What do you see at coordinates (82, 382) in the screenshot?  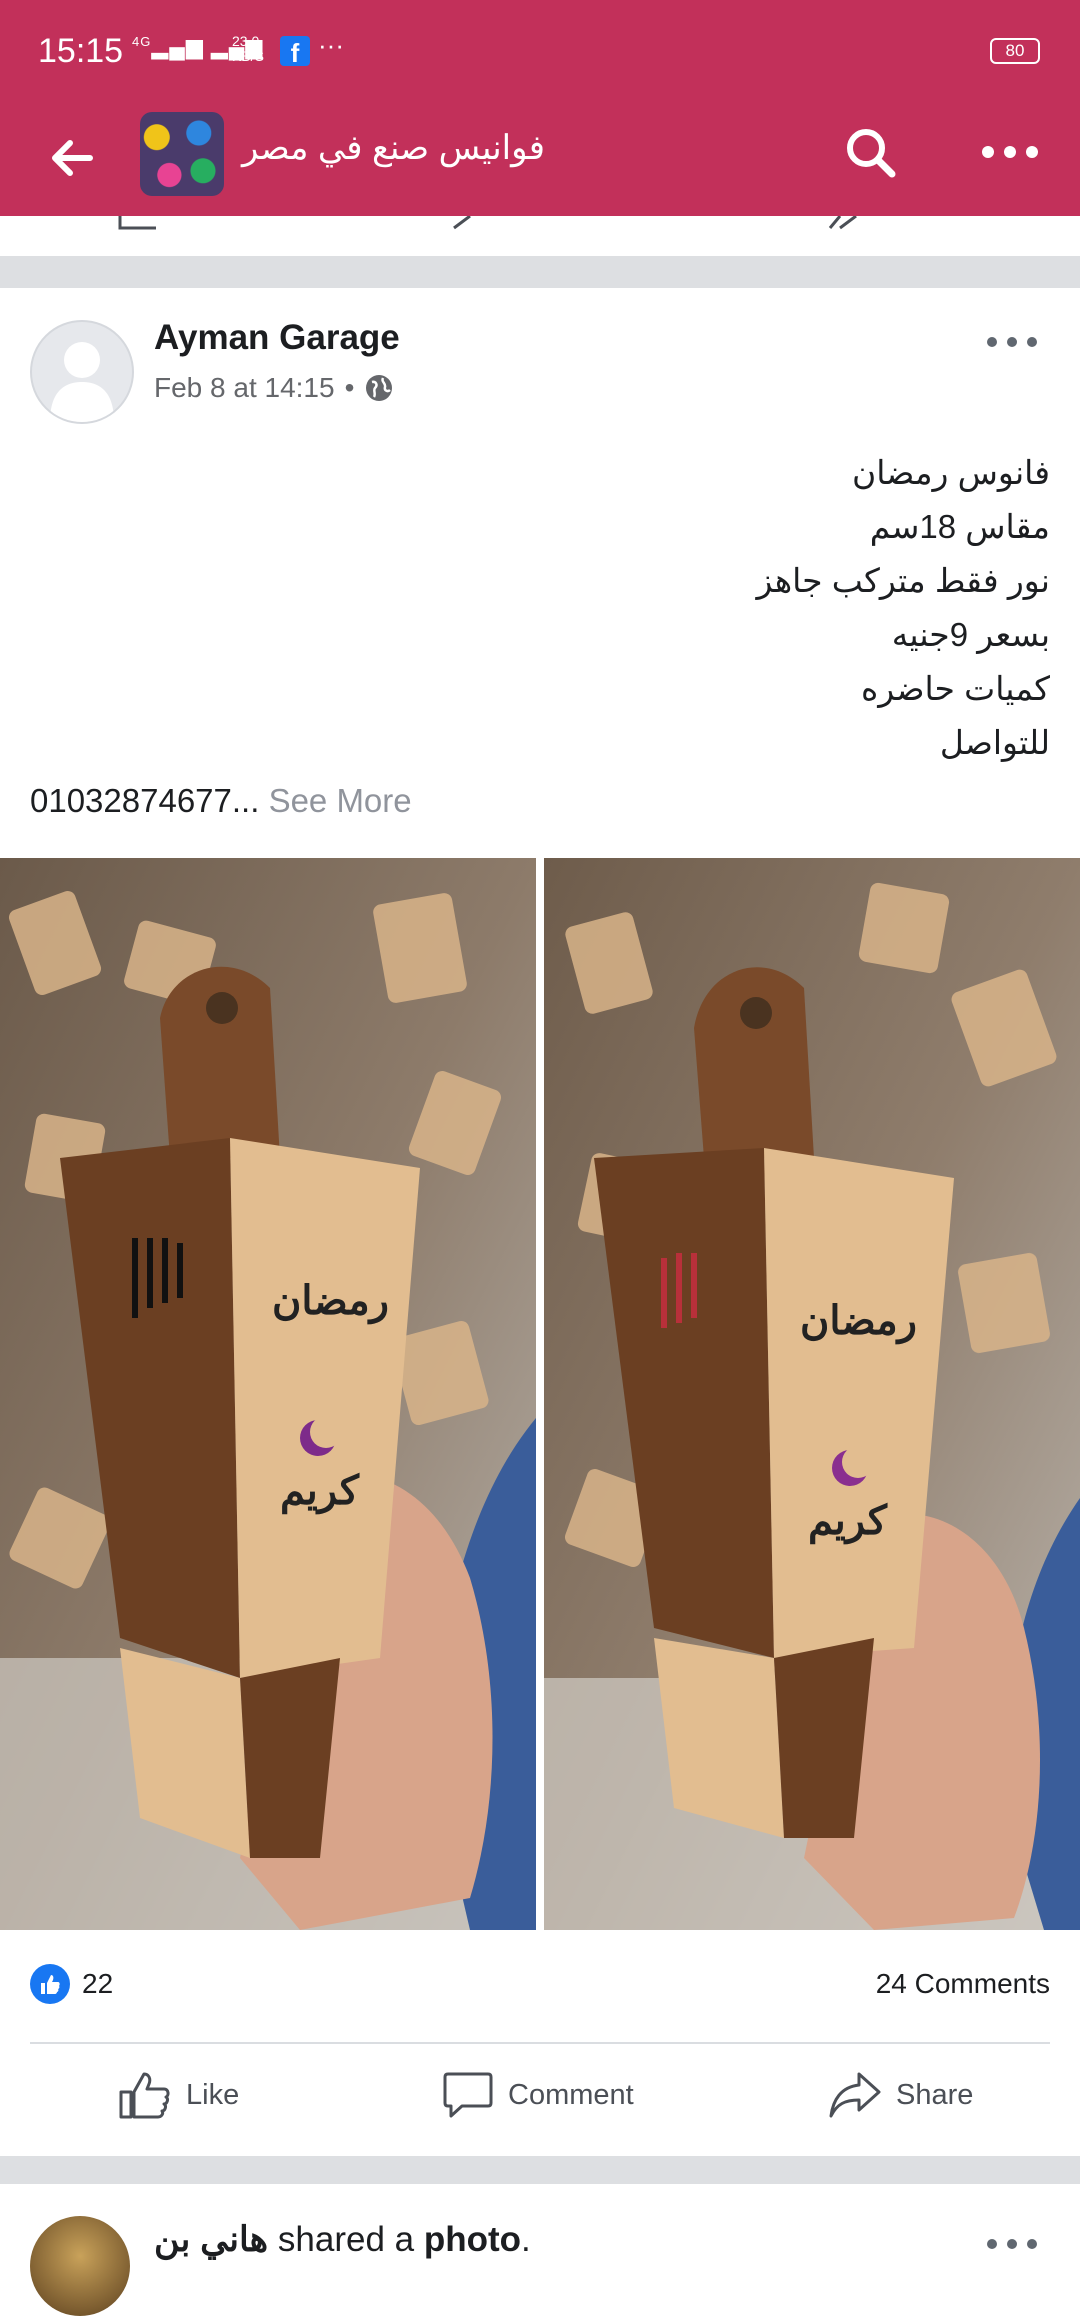 I see `default-avatar-icon` at bounding box center [82, 382].